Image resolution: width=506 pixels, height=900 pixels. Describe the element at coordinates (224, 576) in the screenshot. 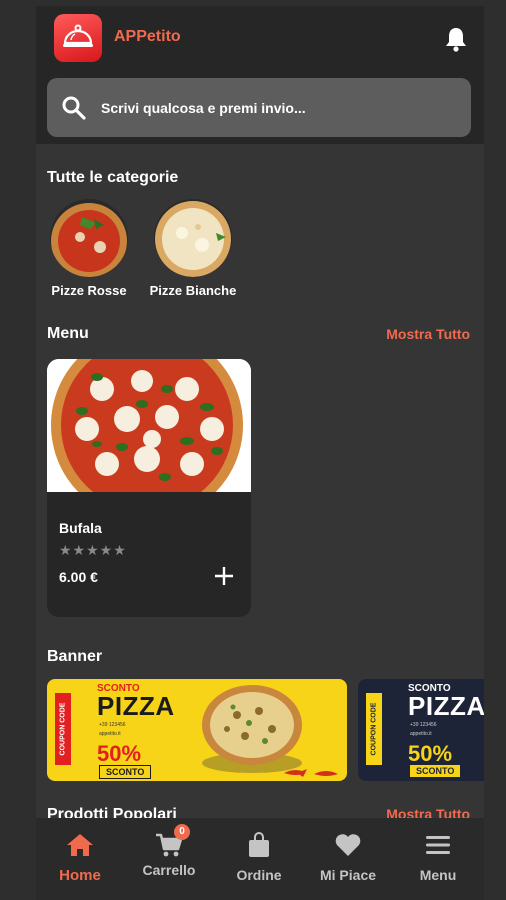

I see `add-to-cart-icon` at that location.